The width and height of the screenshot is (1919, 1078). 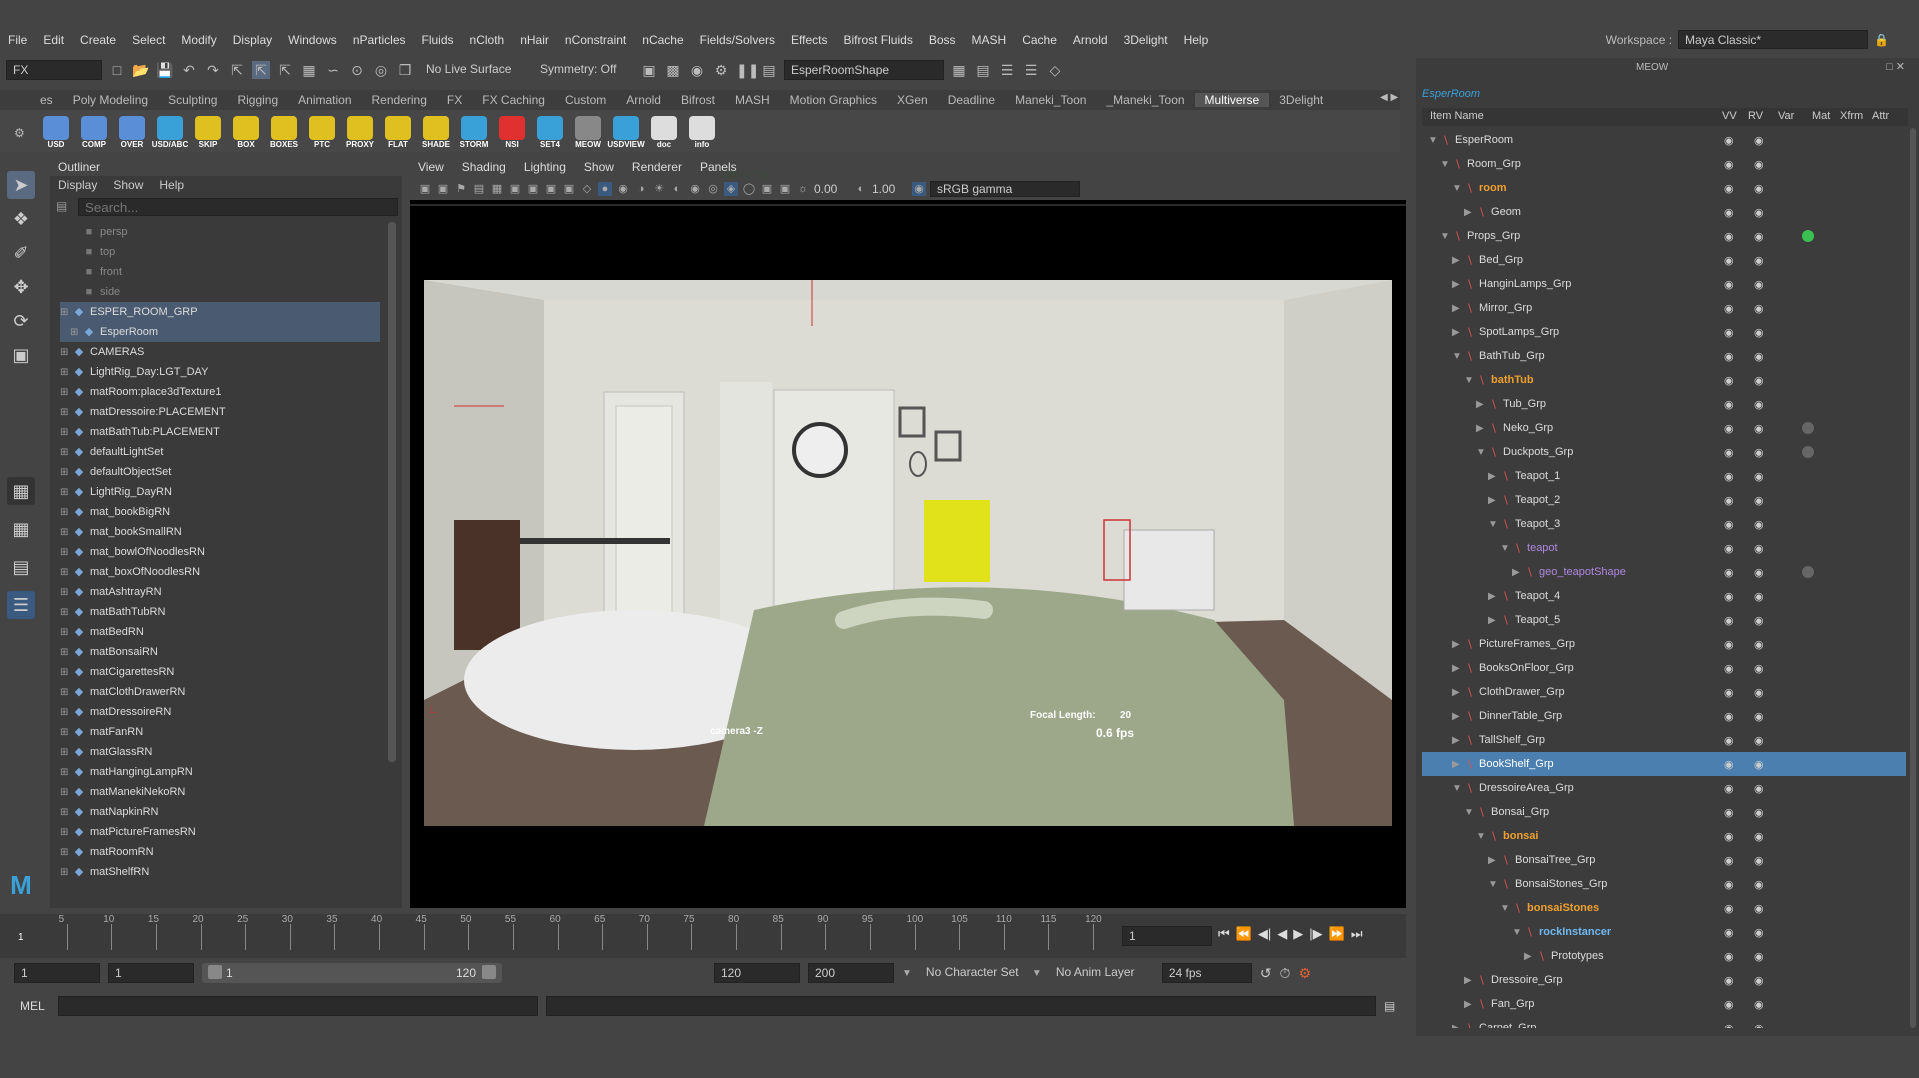 What do you see at coordinates (220, 552) in the screenshot?
I see `outliner-item: ⊞ ◆ mat_bowlOfNoodlesRN` at bounding box center [220, 552].